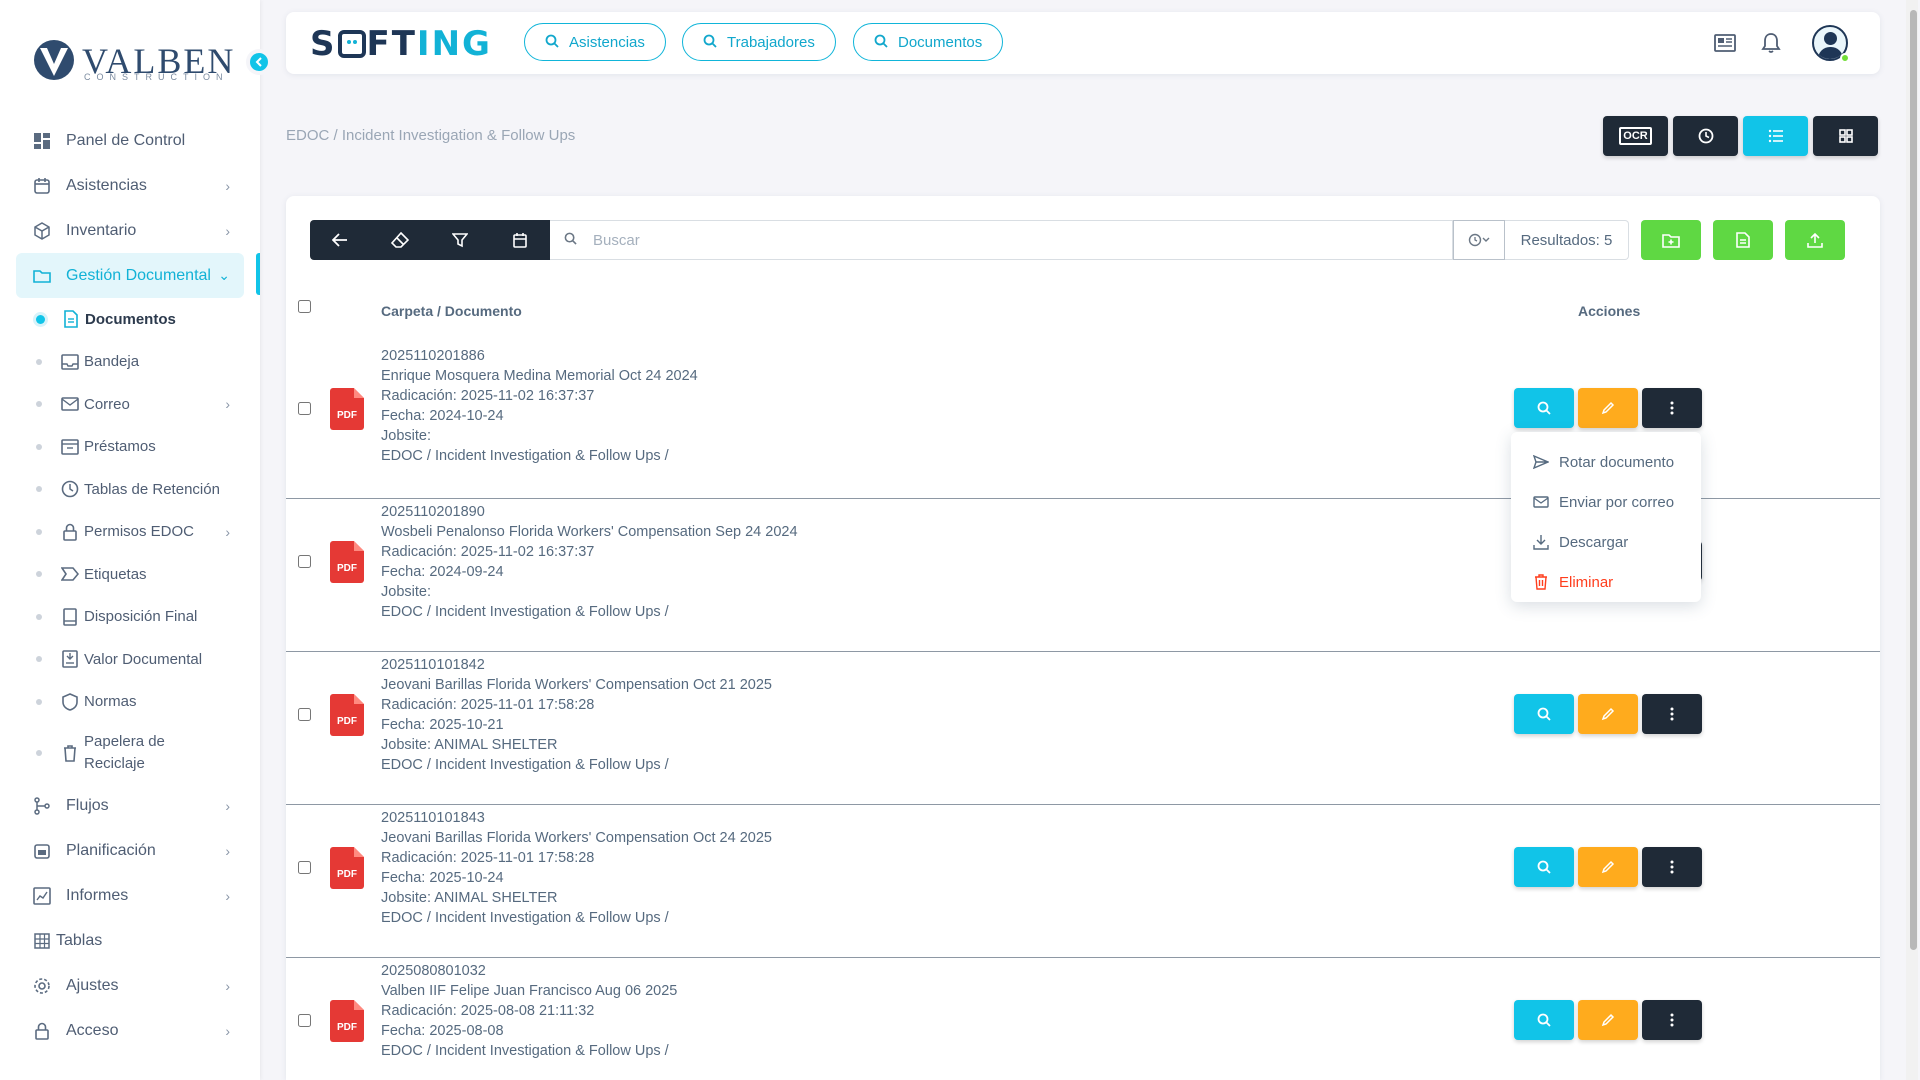 Image resolution: width=1920 pixels, height=1080 pixels. Describe the element at coordinates (1725, 43) in the screenshot. I see `news-icon` at that location.